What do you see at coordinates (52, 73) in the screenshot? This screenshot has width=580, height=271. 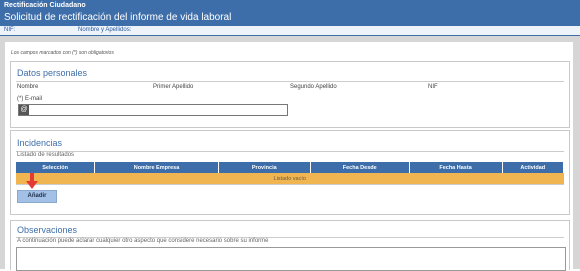 I see `section-title-personal: Datos personales` at bounding box center [52, 73].